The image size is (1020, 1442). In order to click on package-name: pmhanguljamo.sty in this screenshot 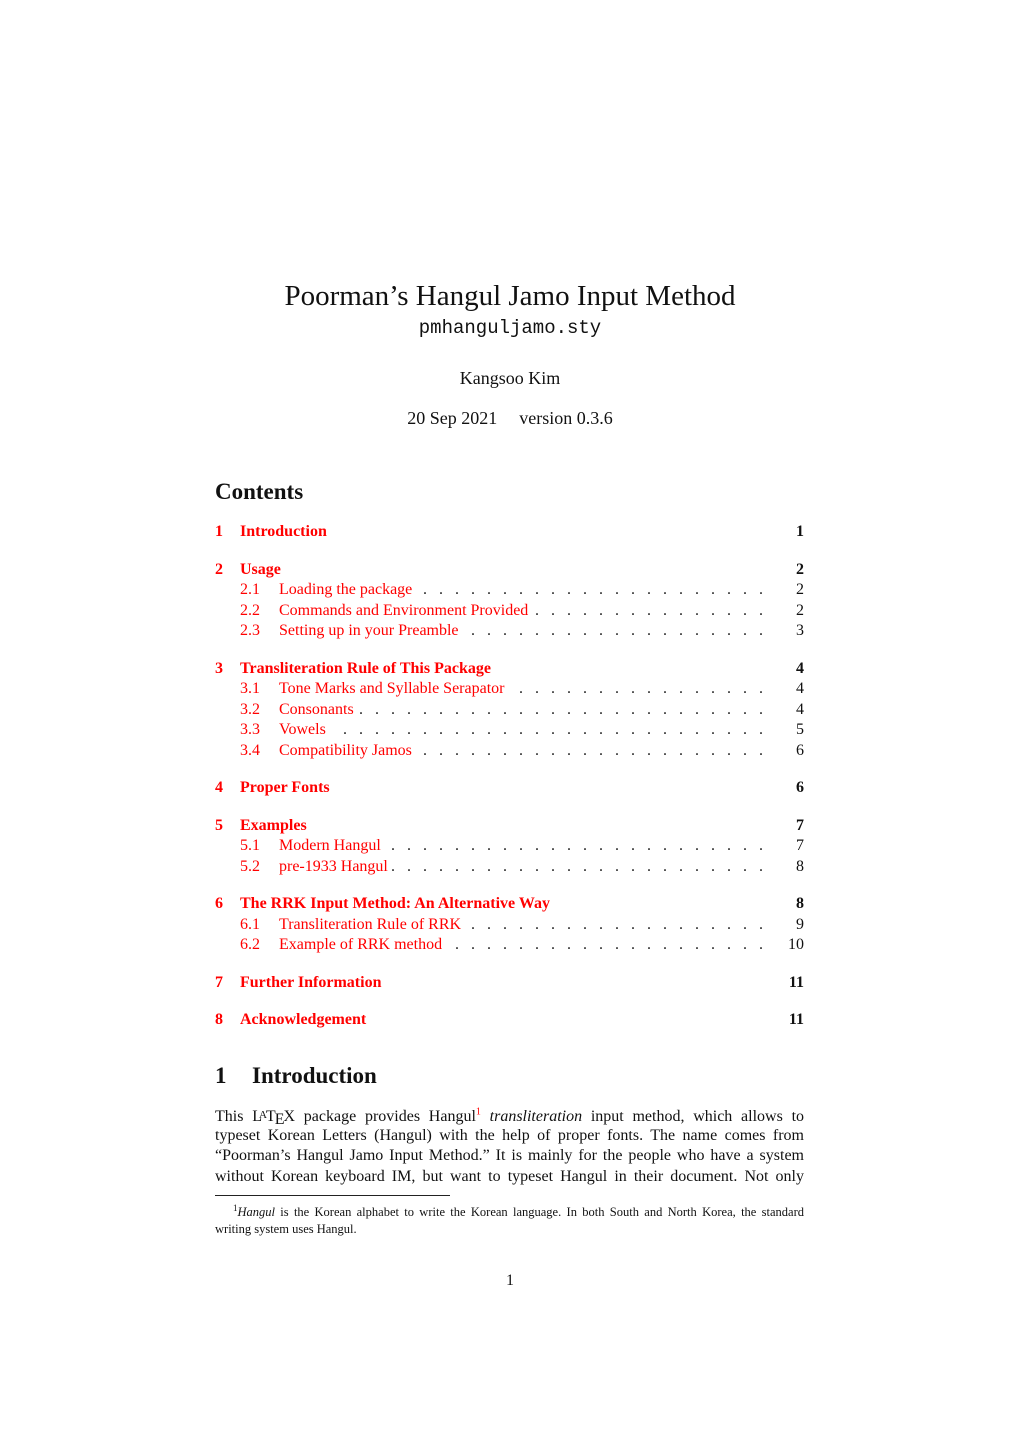, I will do `click(510, 328)`.